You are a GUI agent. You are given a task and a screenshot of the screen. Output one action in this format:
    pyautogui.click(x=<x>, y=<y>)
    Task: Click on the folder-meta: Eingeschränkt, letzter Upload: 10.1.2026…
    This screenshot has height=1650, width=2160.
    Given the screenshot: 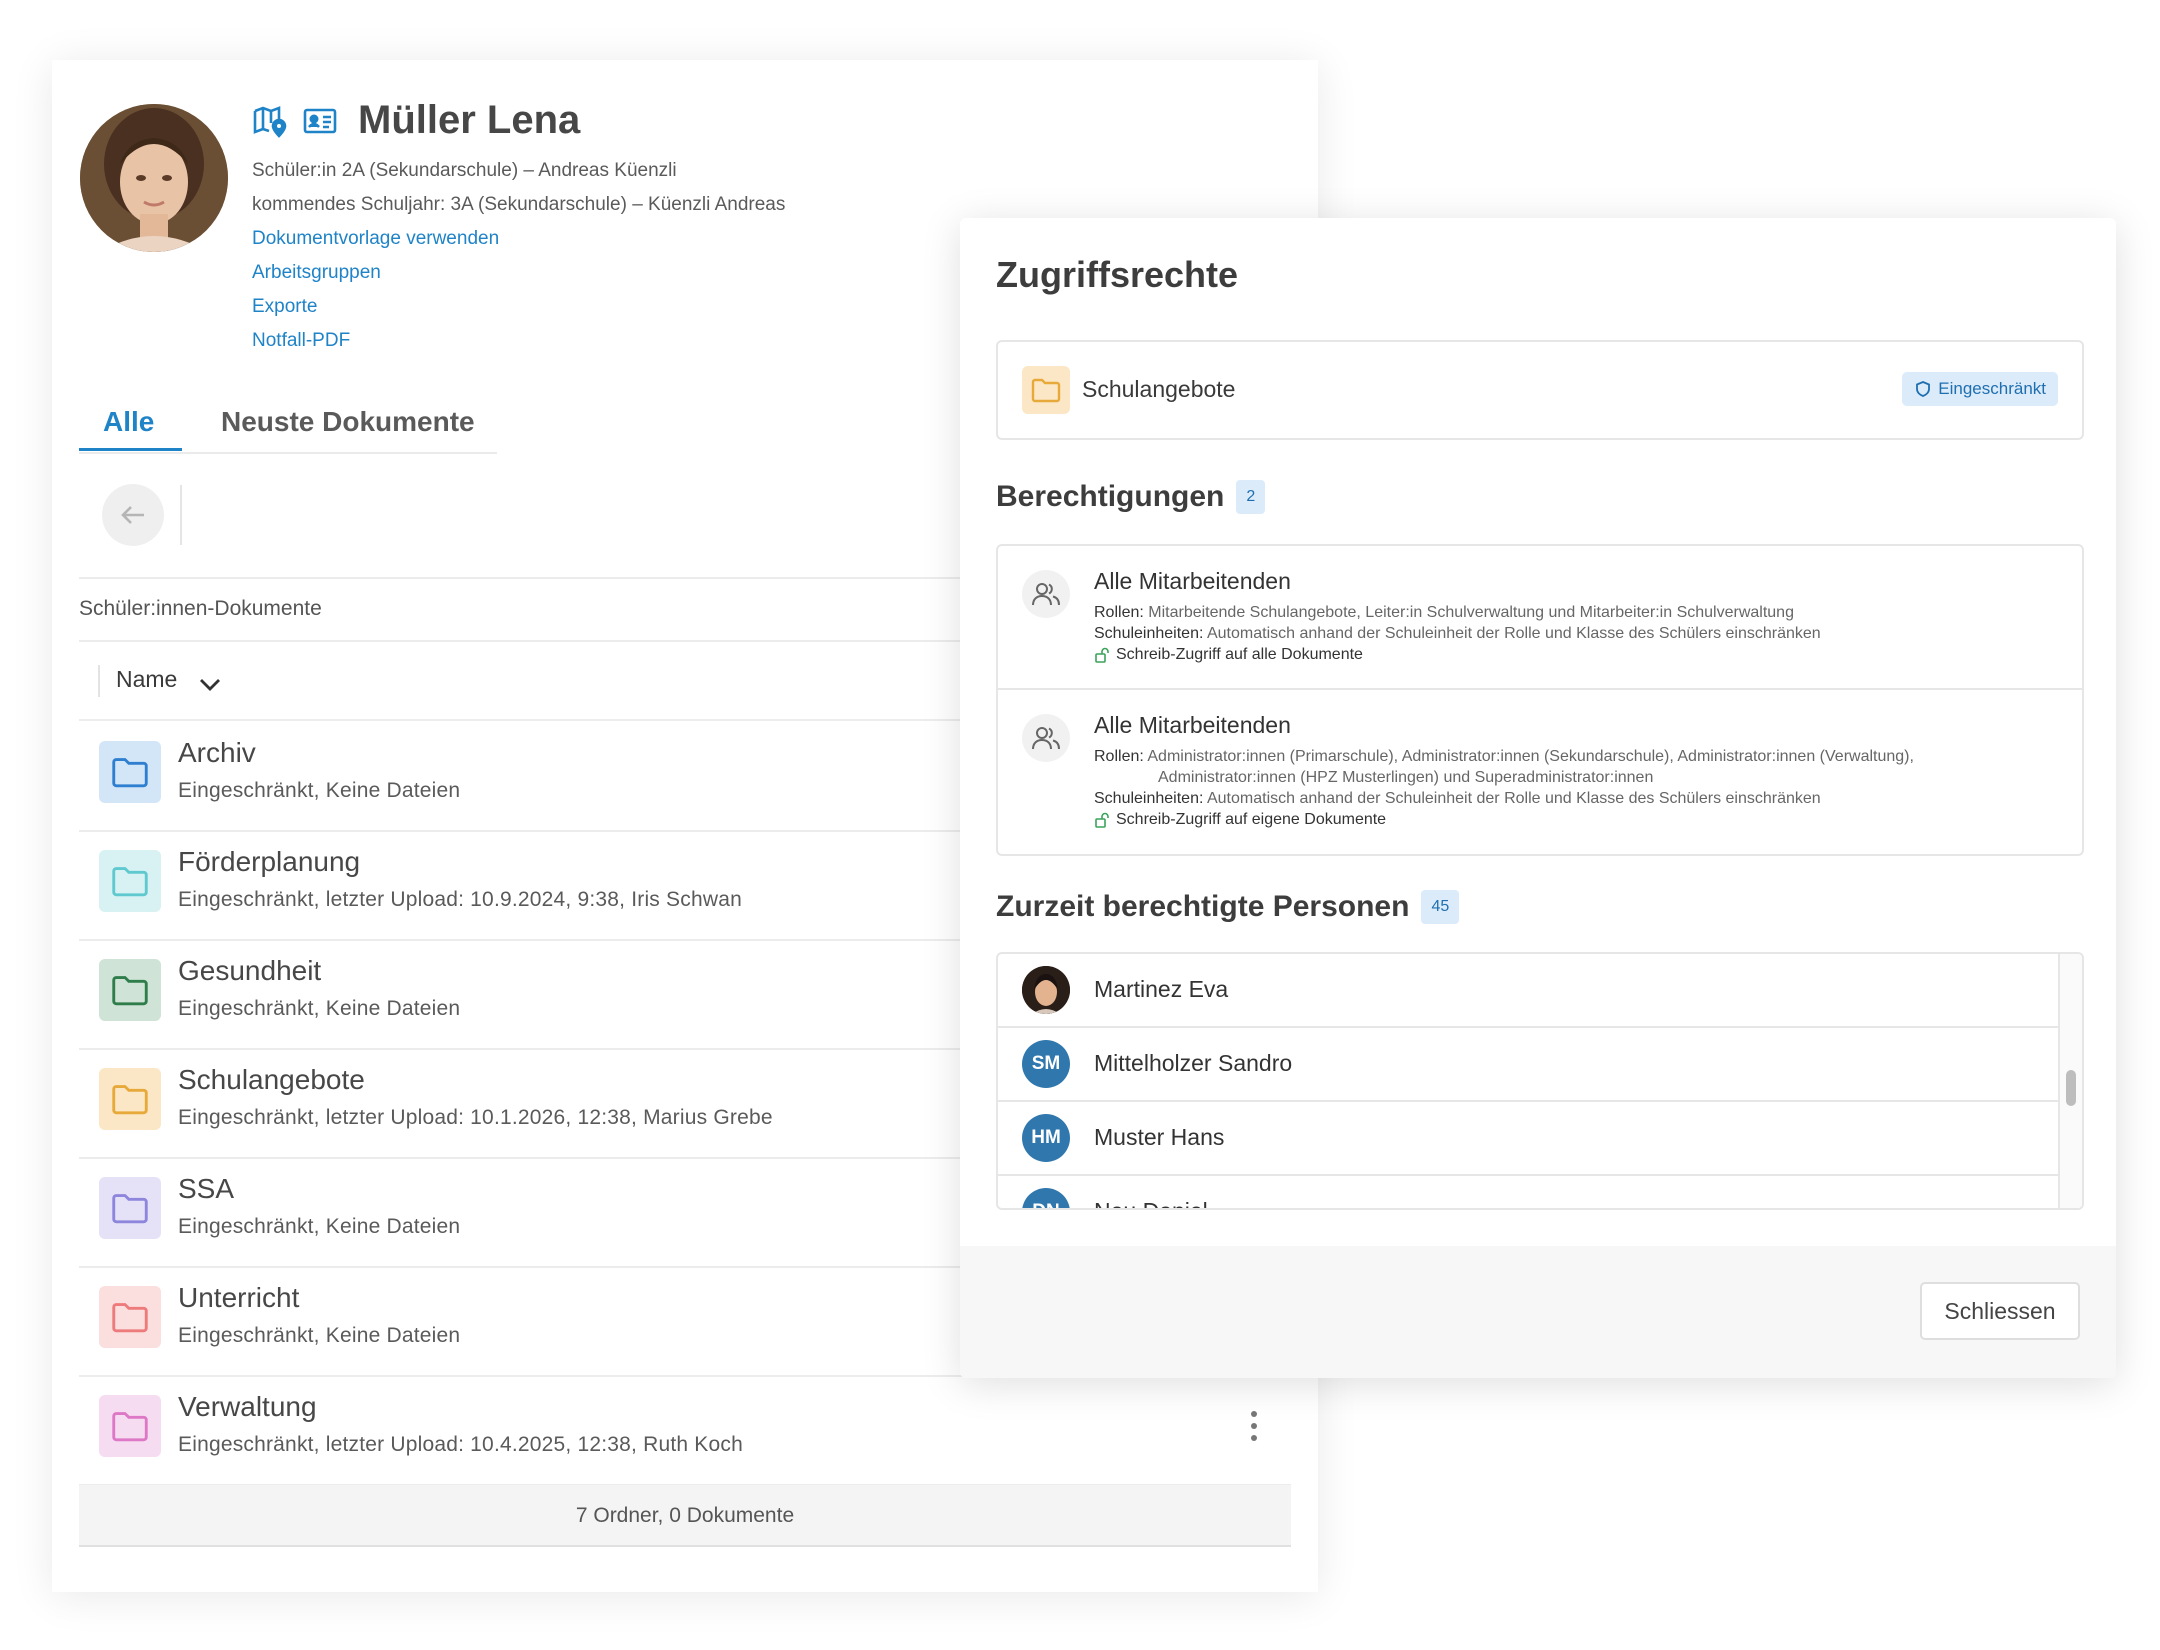 What is the action you would take?
    pyautogui.click(x=475, y=1117)
    